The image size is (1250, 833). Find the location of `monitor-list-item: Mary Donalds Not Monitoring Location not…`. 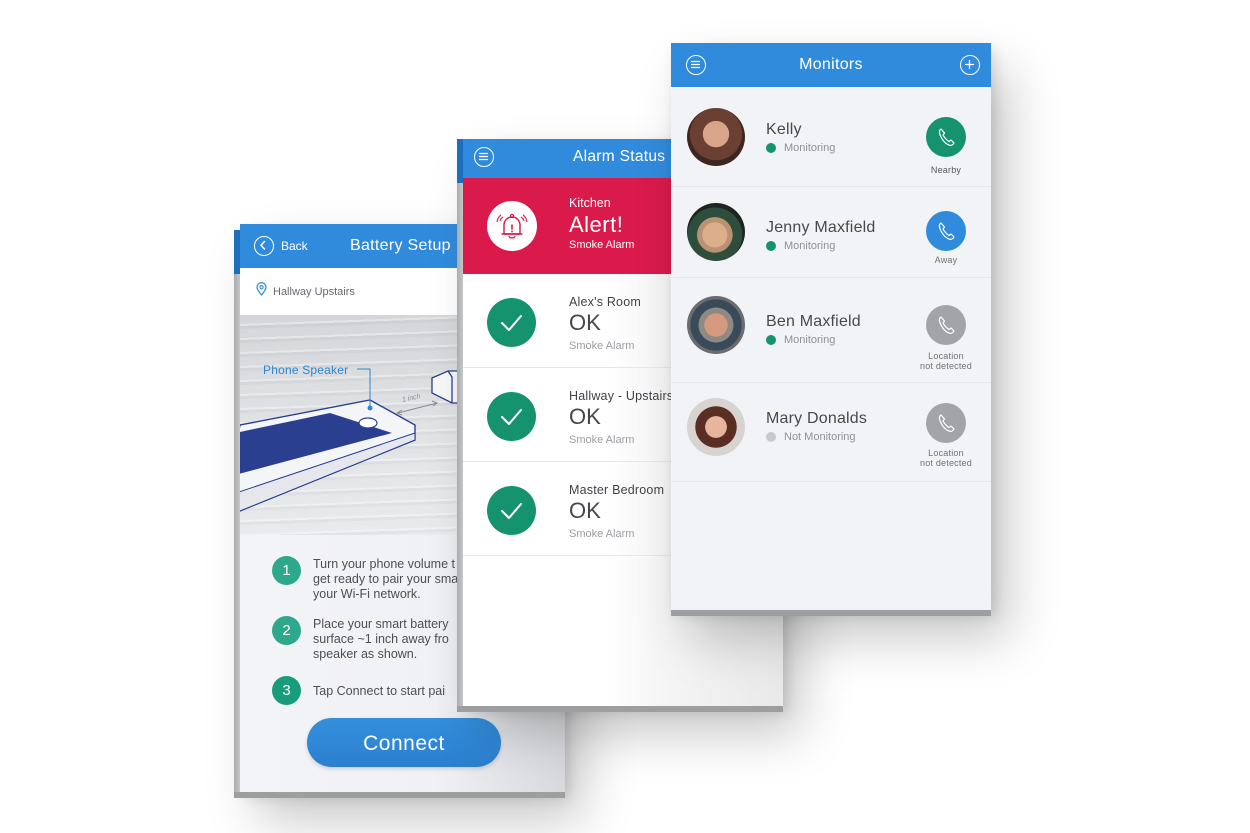

monitor-list-item: Mary Donalds Not Monitoring Location not… is located at coordinates (831, 432).